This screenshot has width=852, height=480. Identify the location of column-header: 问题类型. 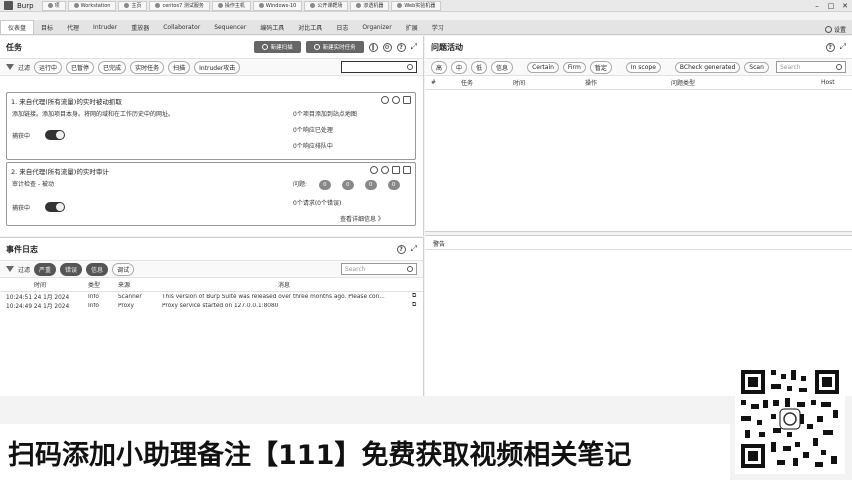
(740, 82).